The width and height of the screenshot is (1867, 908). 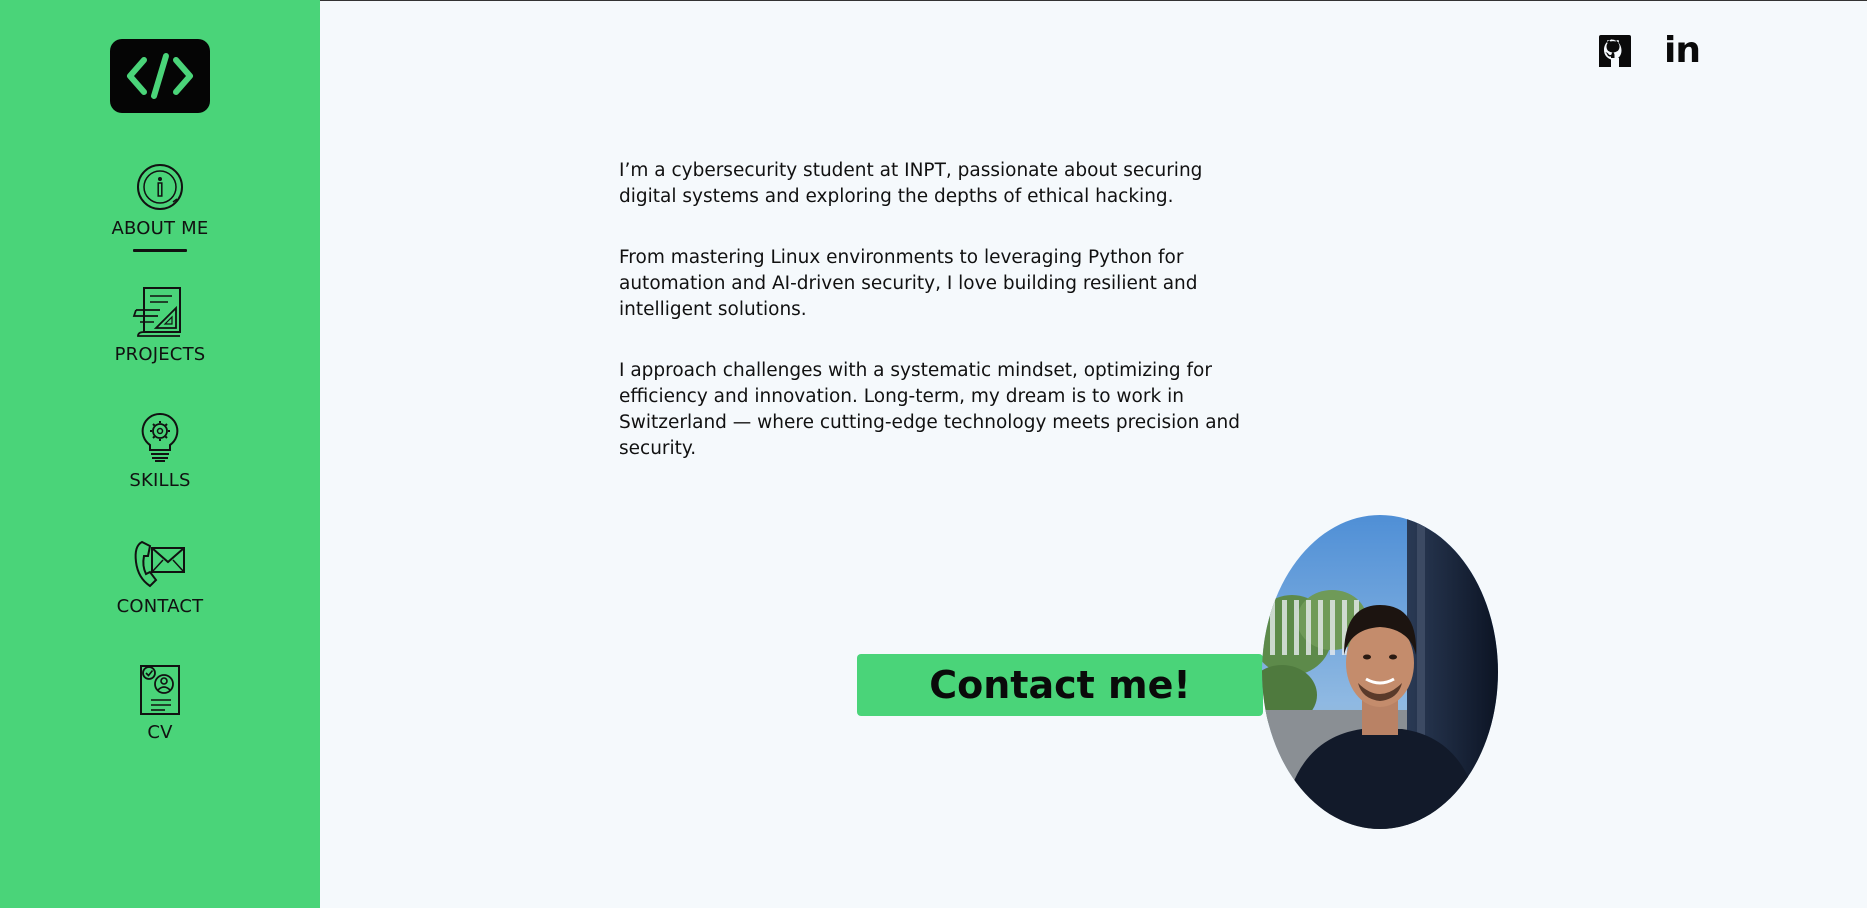 What do you see at coordinates (159, 564) in the screenshot?
I see `phone-mail-icon` at bounding box center [159, 564].